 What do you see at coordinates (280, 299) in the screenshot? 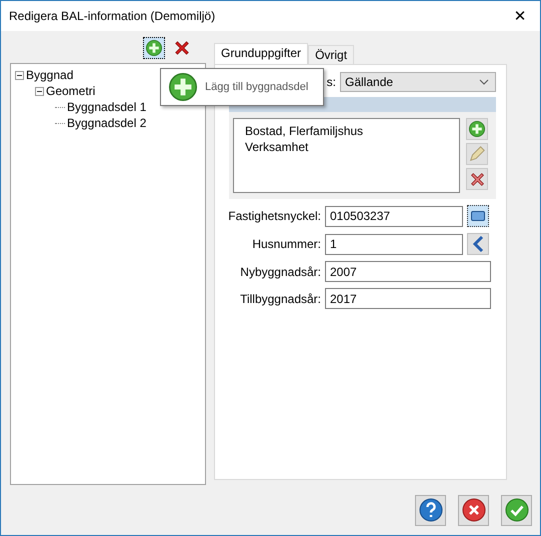
I see `field-label: Tillbyggnadsår:` at bounding box center [280, 299].